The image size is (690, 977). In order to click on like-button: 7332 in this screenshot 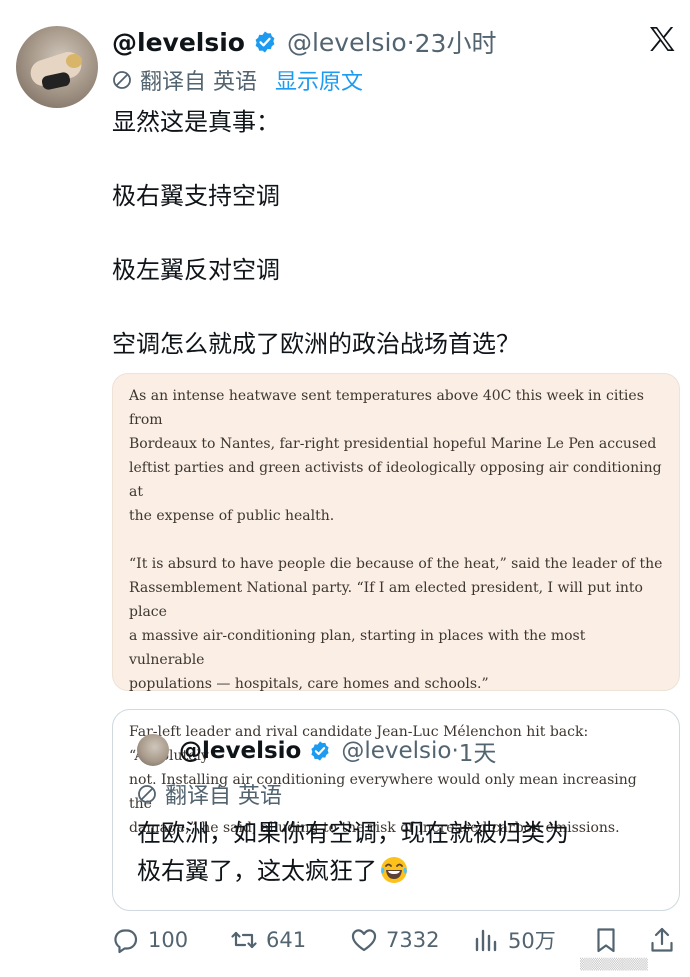, I will do `click(411, 940)`.